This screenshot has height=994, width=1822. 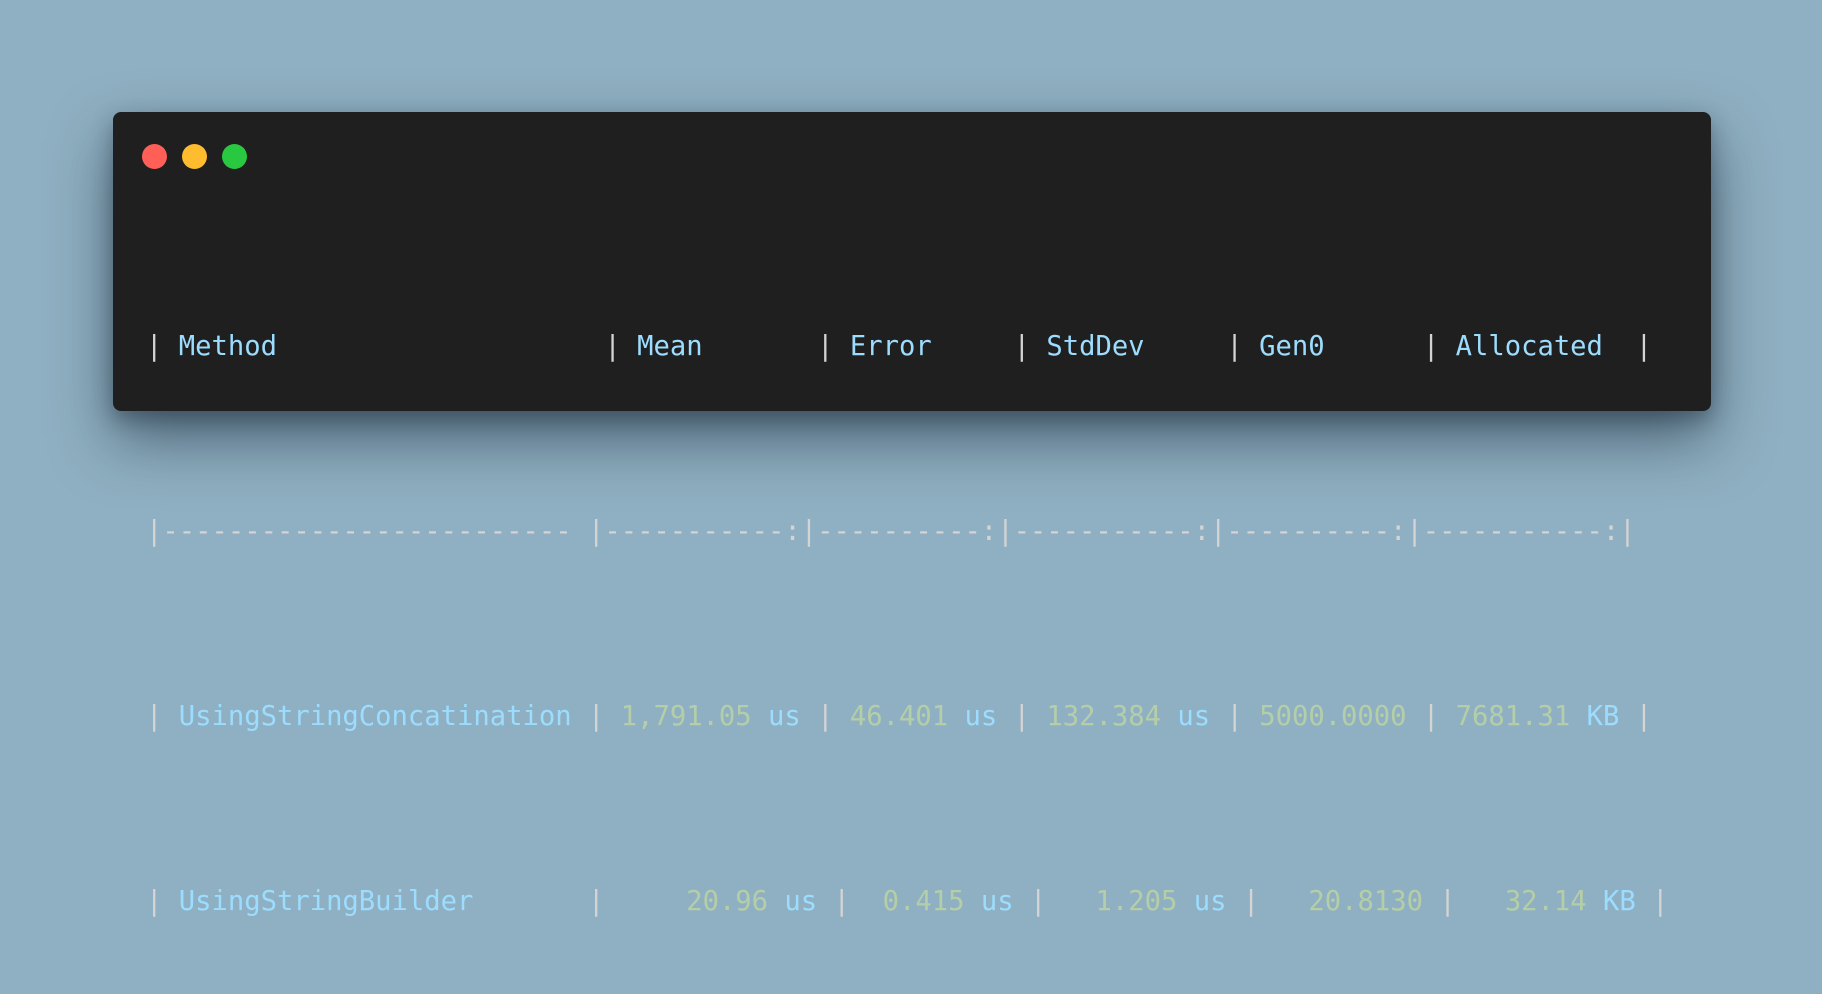 What do you see at coordinates (890, 346) in the screenshot?
I see `header-error: Error` at bounding box center [890, 346].